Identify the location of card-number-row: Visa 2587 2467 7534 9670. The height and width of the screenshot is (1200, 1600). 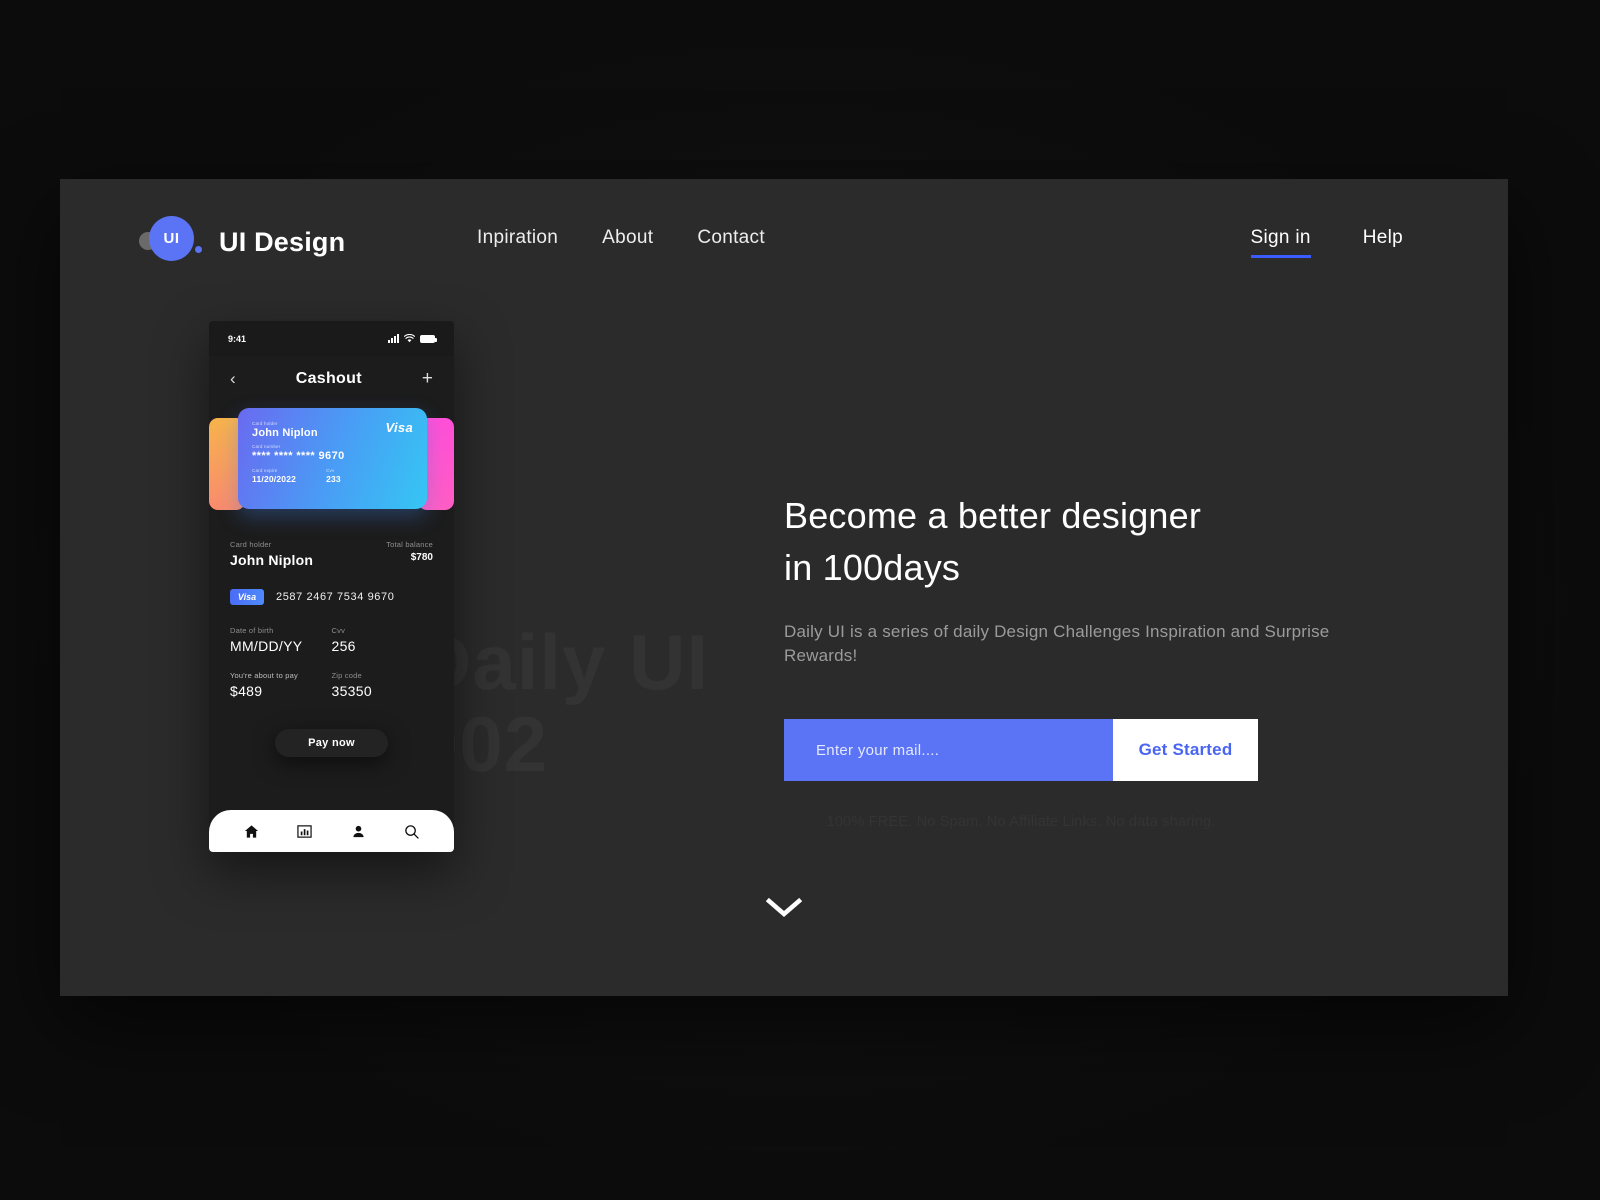
(331, 597).